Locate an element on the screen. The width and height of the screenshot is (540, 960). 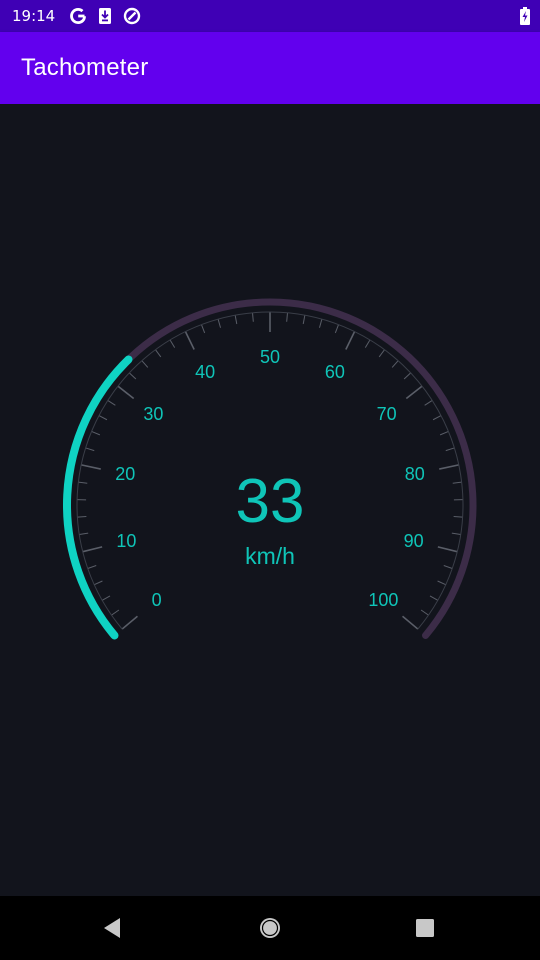
back-button is located at coordinates (112, 928).